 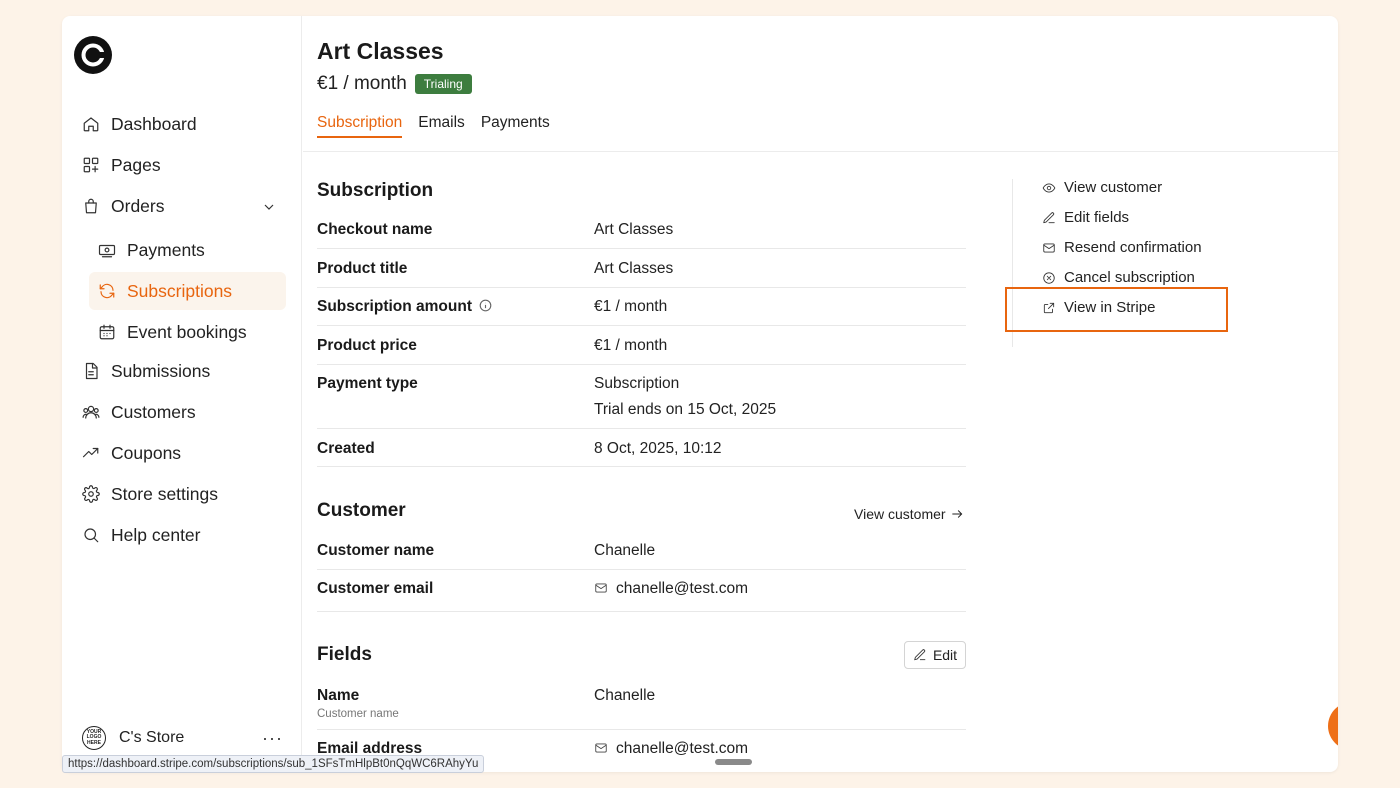 What do you see at coordinates (404, 307) in the screenshot?
I see `row-label-with-info: Subscription amount` at bounding box center [404, 307].